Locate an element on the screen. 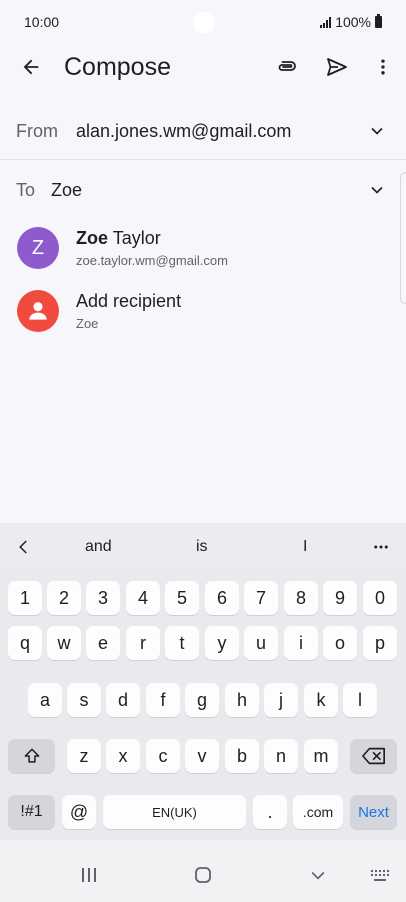 This screenshot has height=902, width=406. key-8: 8 is located at coordinates (301, 598).